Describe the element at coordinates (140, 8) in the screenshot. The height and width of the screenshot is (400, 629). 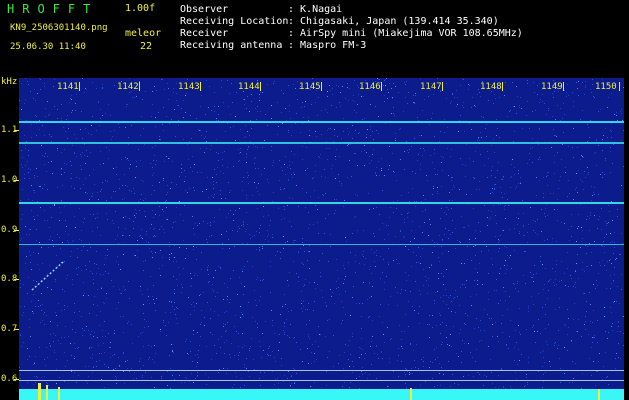
I see `version-label: 1.00f` at that location.